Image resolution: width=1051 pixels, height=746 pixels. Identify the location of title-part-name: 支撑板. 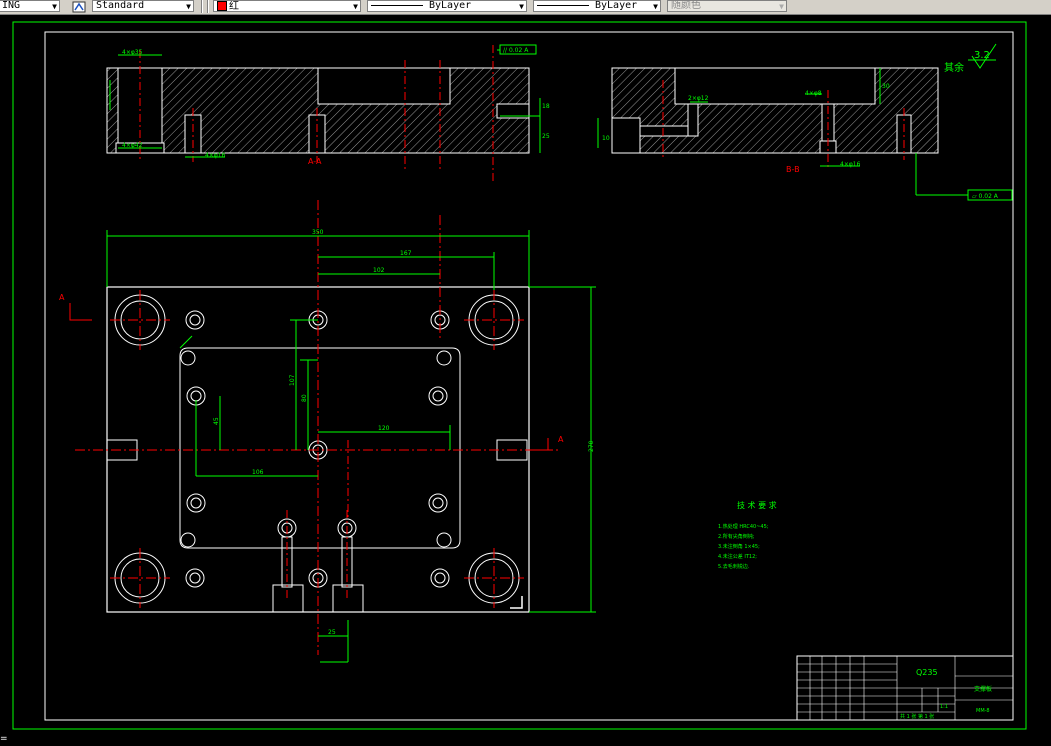
(983, 689).